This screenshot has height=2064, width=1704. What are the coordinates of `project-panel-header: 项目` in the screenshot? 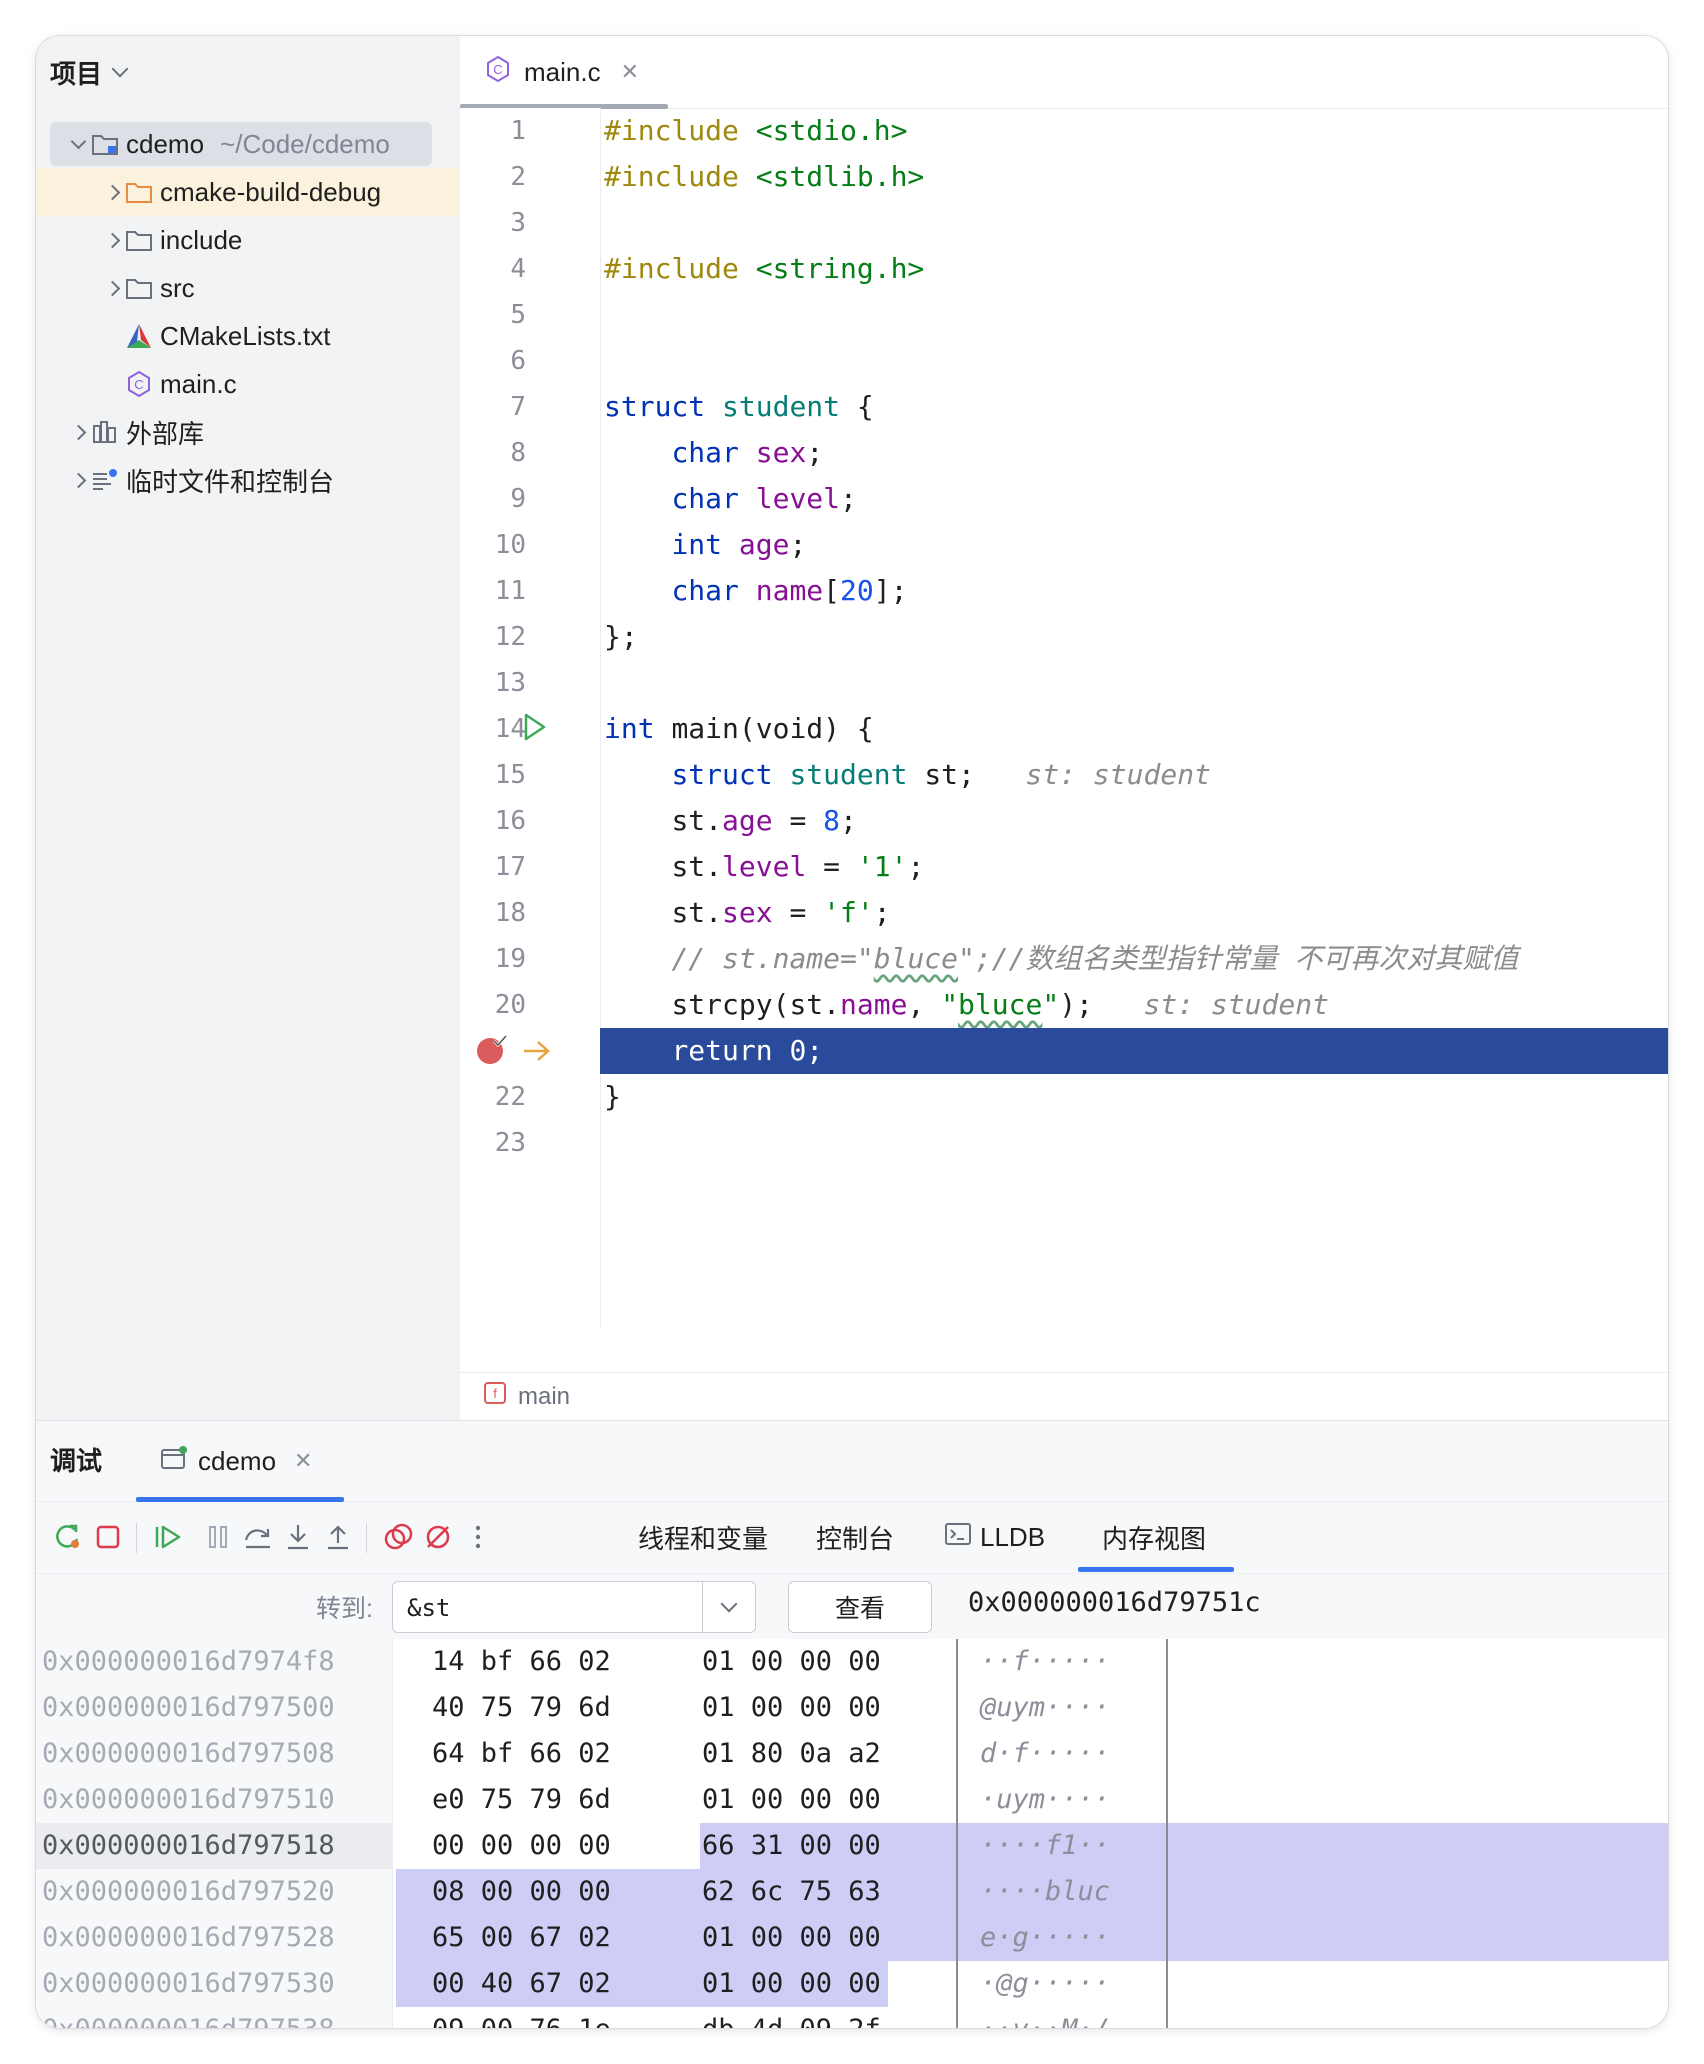 It's located at (89, 72).